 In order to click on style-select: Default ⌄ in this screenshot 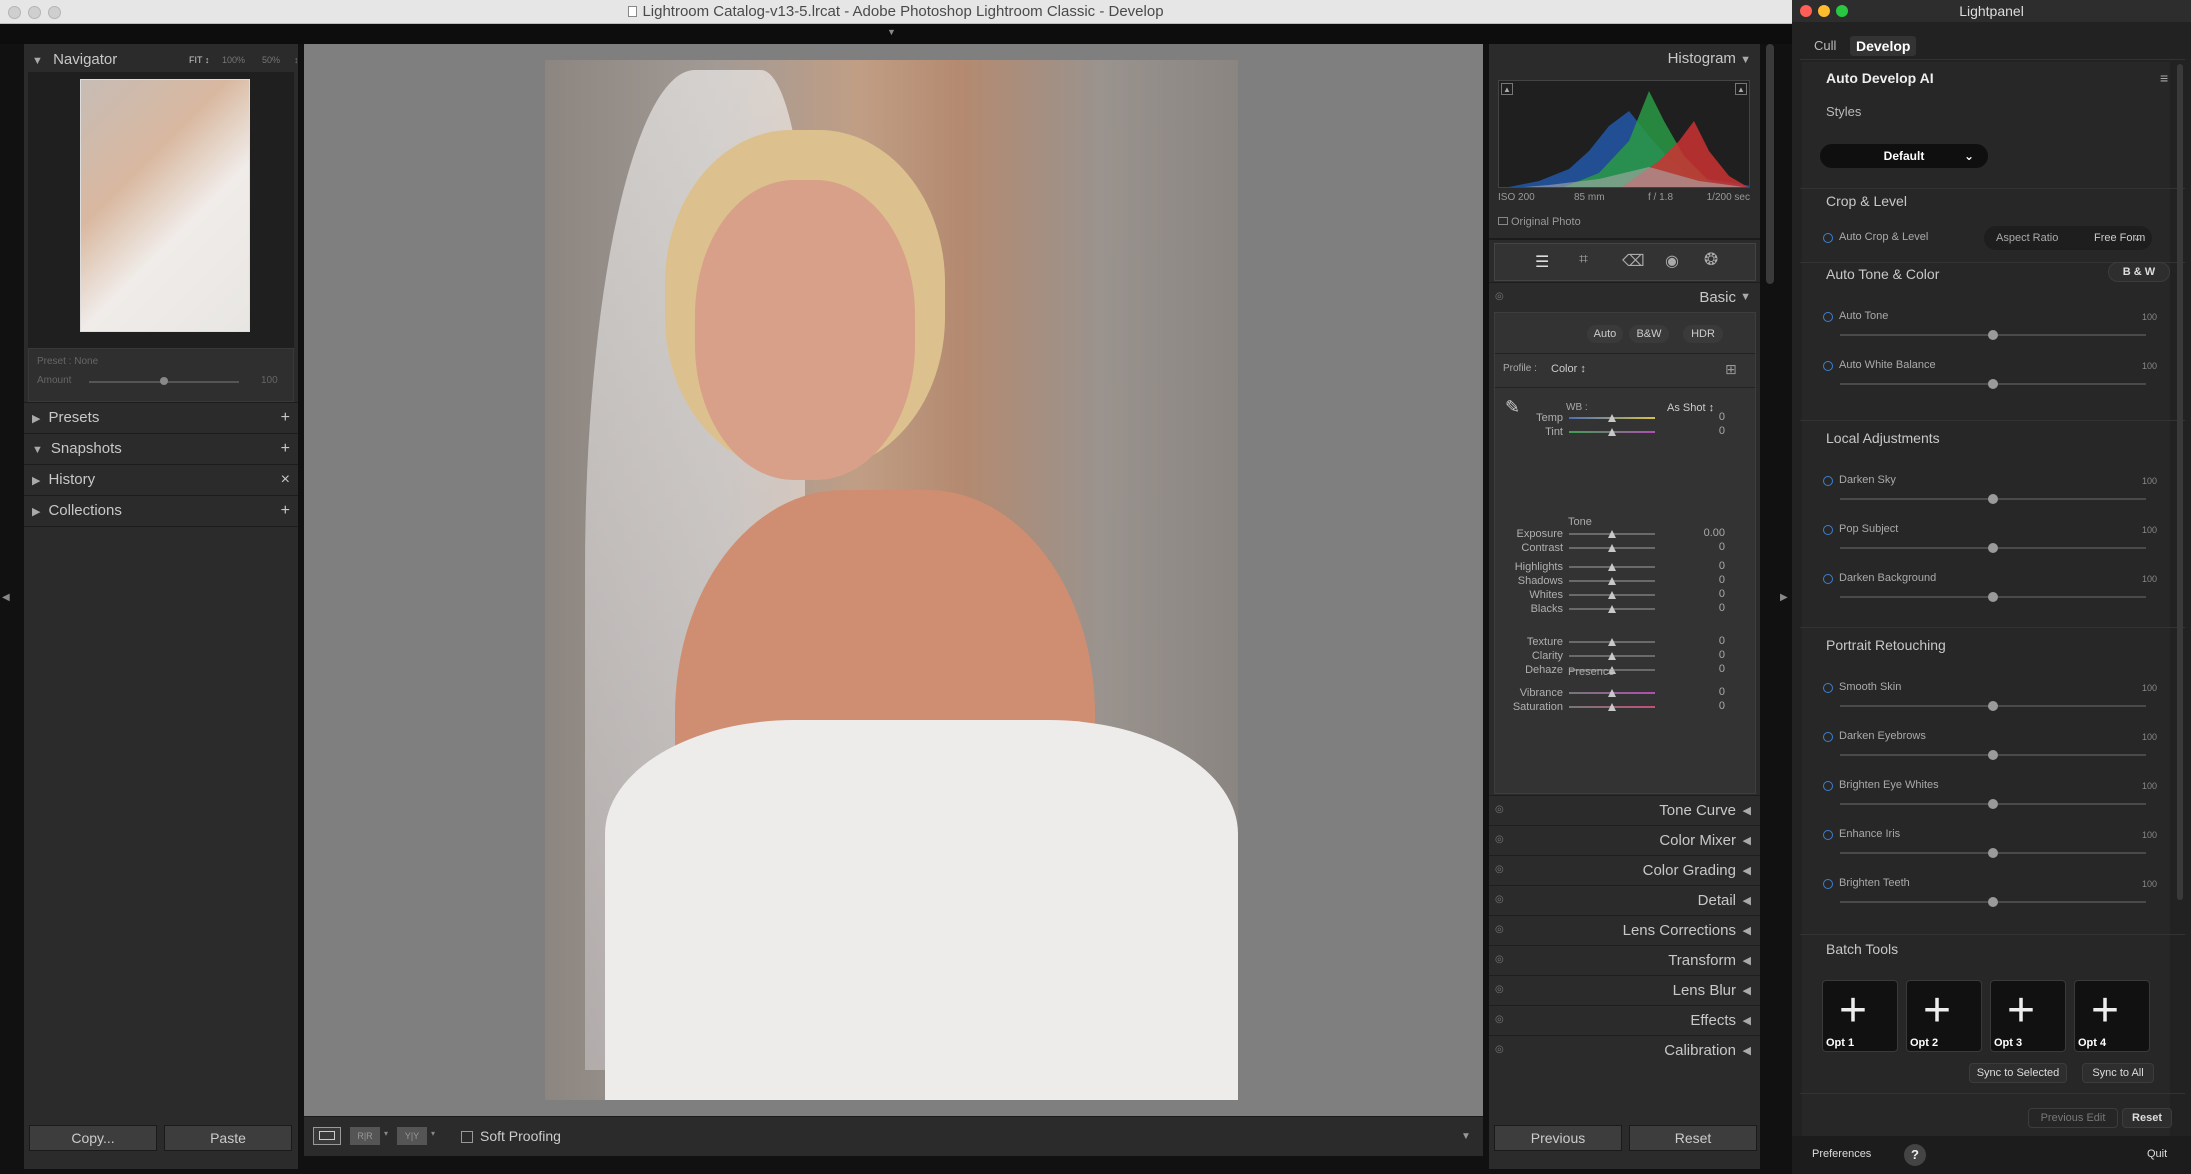, I will do `click(1904, 156)`.